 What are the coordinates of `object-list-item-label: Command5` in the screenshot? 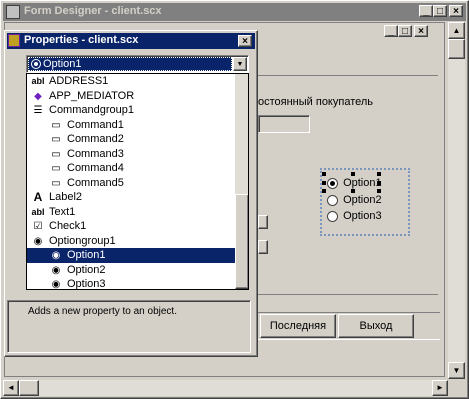 It's located at (95, 182).